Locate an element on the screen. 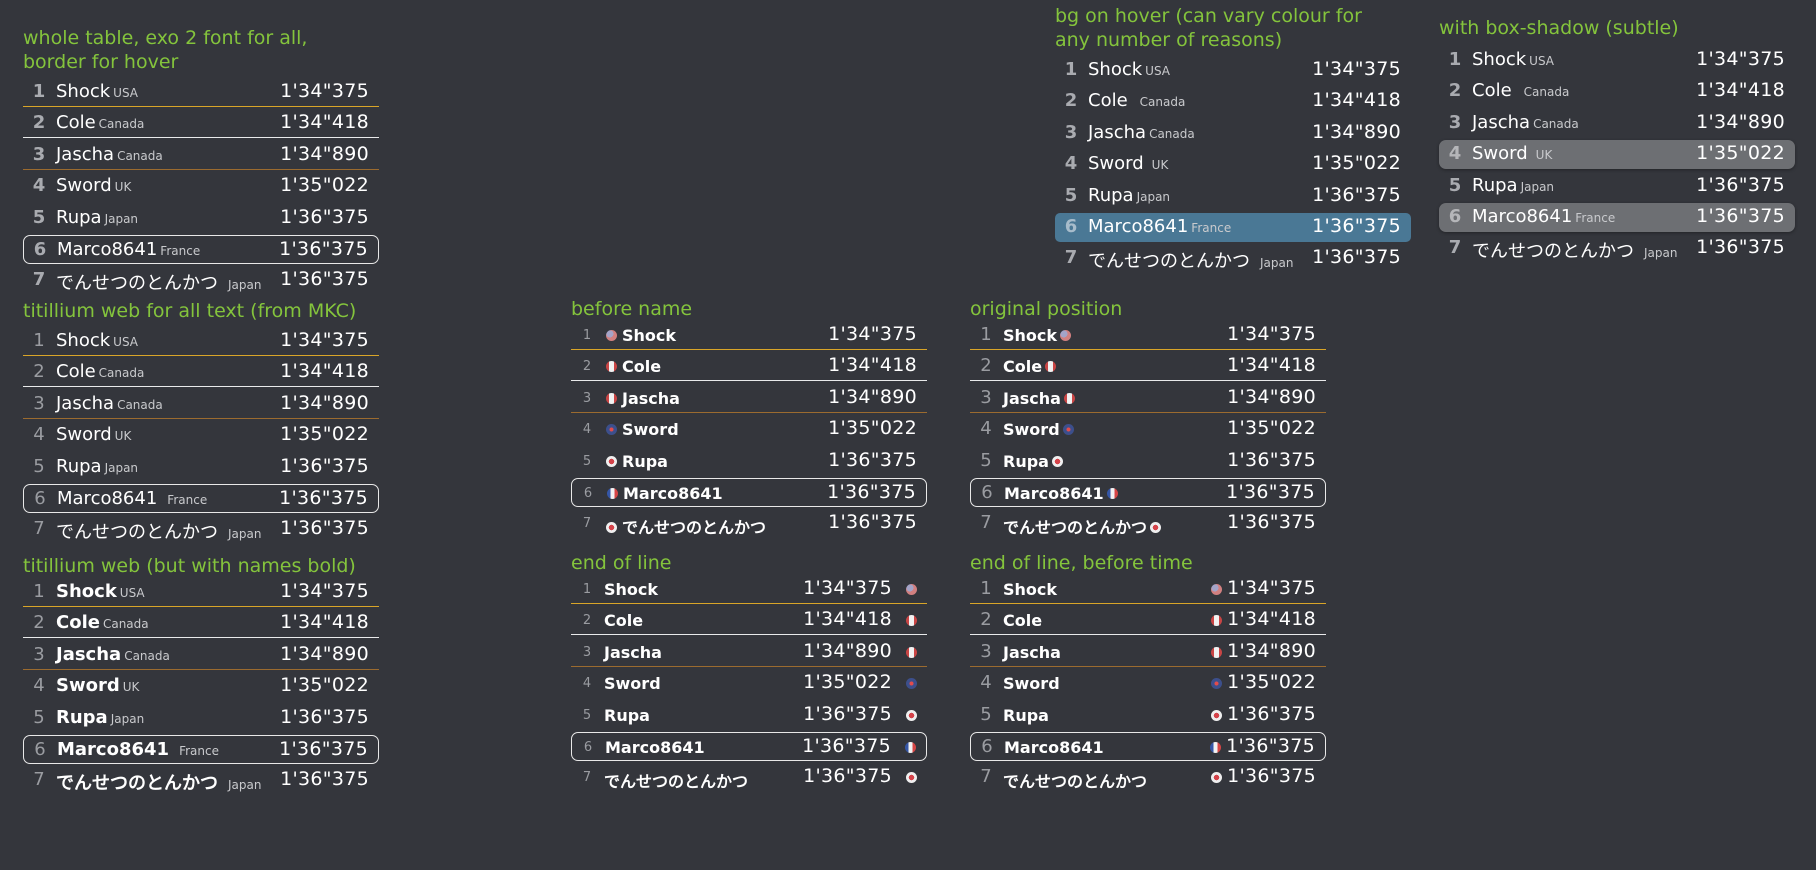  player-name: Cole is located at coordinates (623, 620).